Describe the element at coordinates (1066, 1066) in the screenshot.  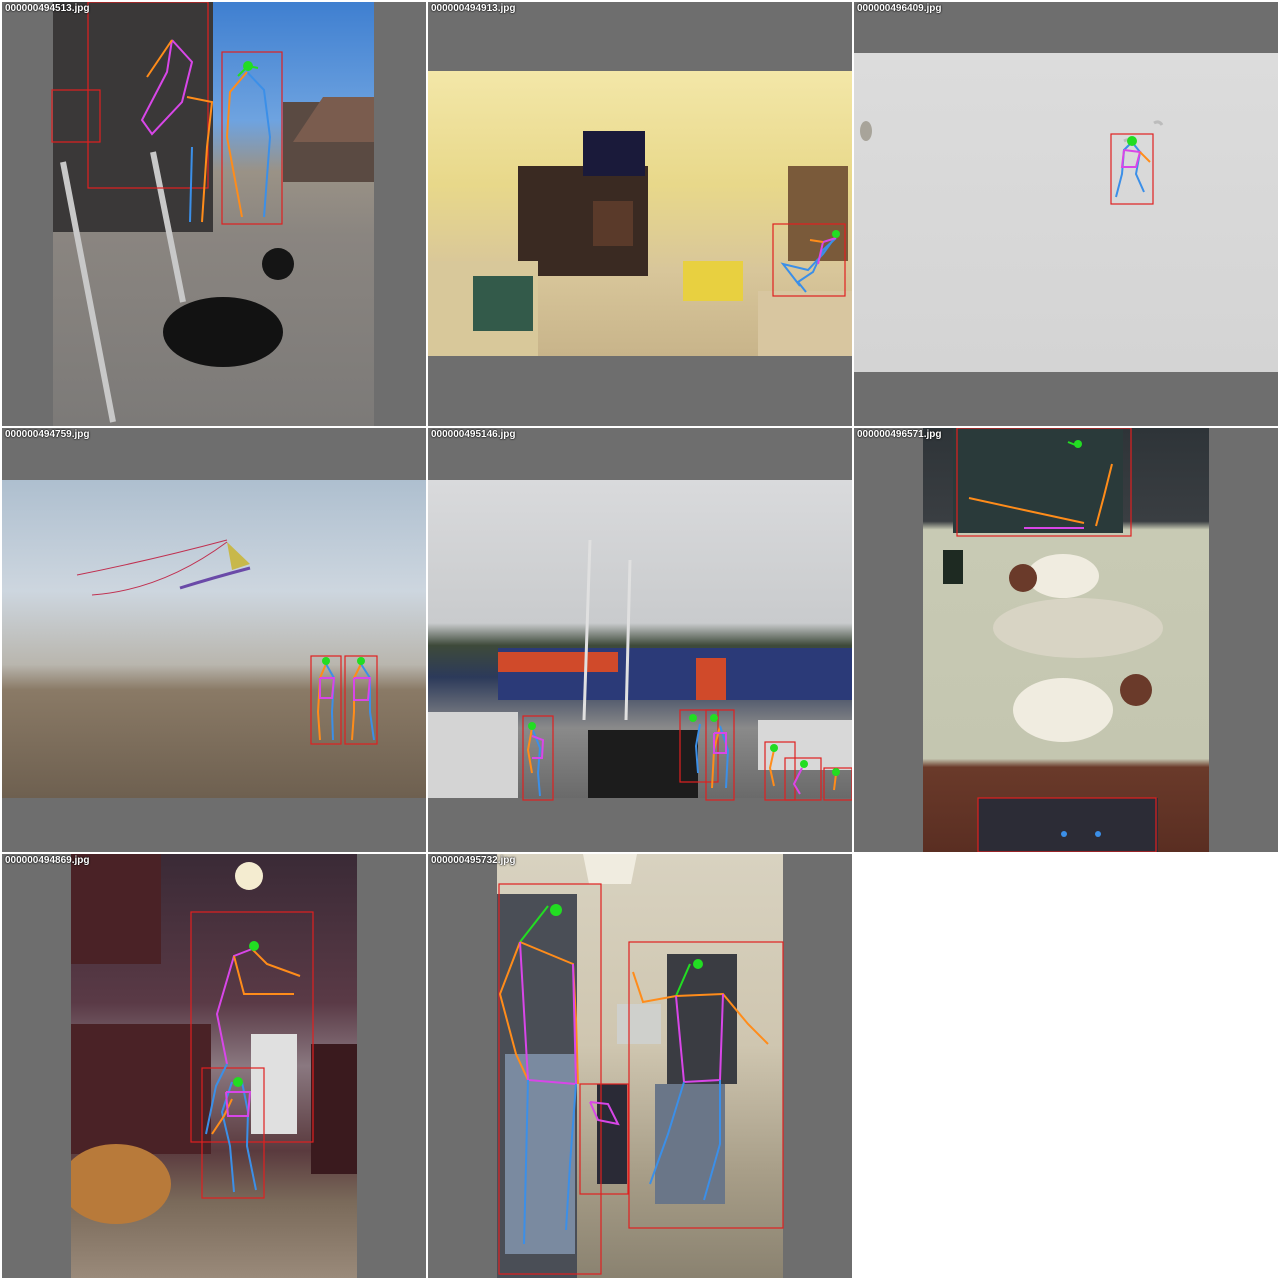
I see `empty-grid-slot` at that location.